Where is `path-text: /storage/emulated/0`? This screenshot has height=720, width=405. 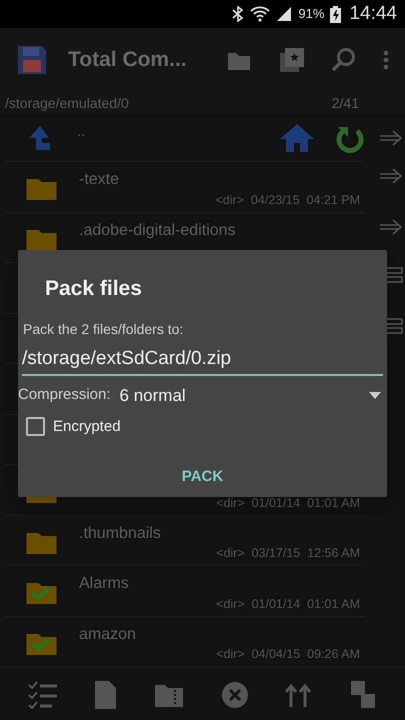
path-text: /storage/emulated/0 is located at coordinates (67, 103).